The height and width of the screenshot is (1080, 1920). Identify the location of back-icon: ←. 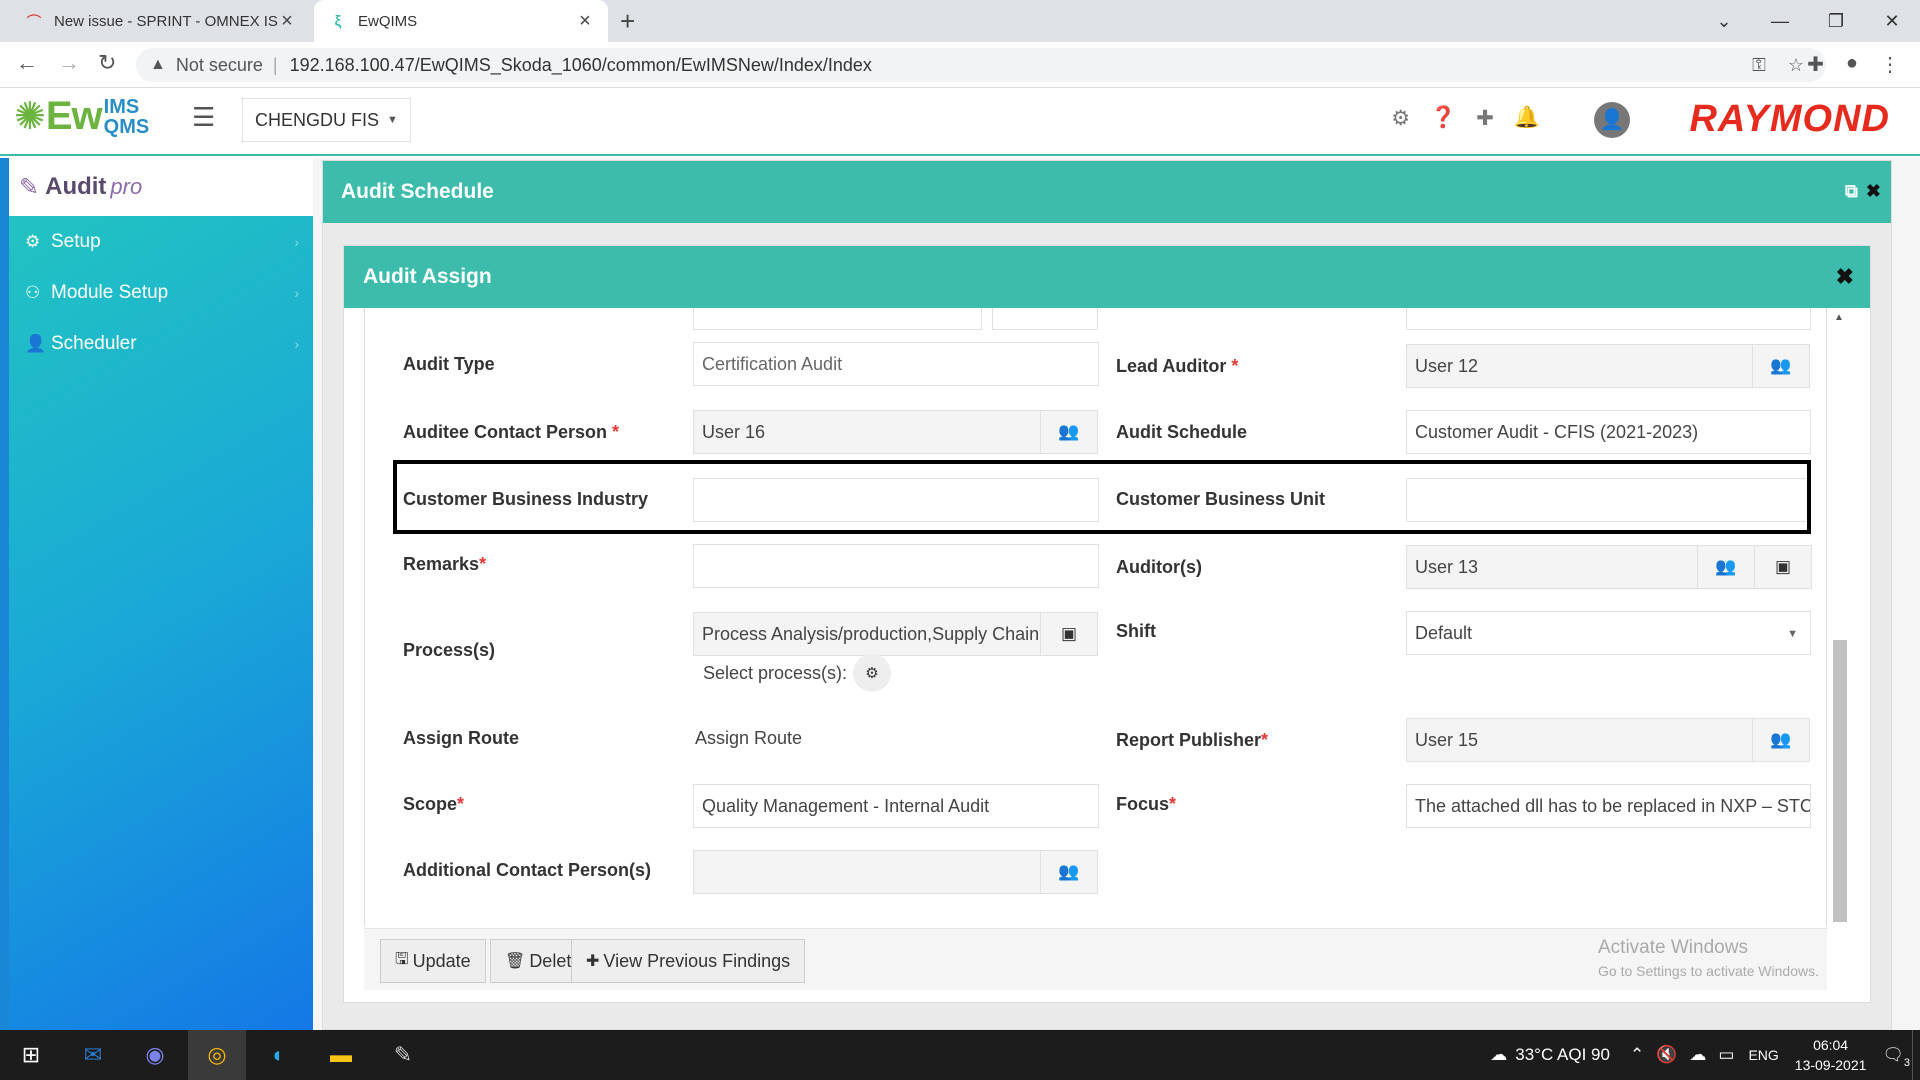
(27, 63).